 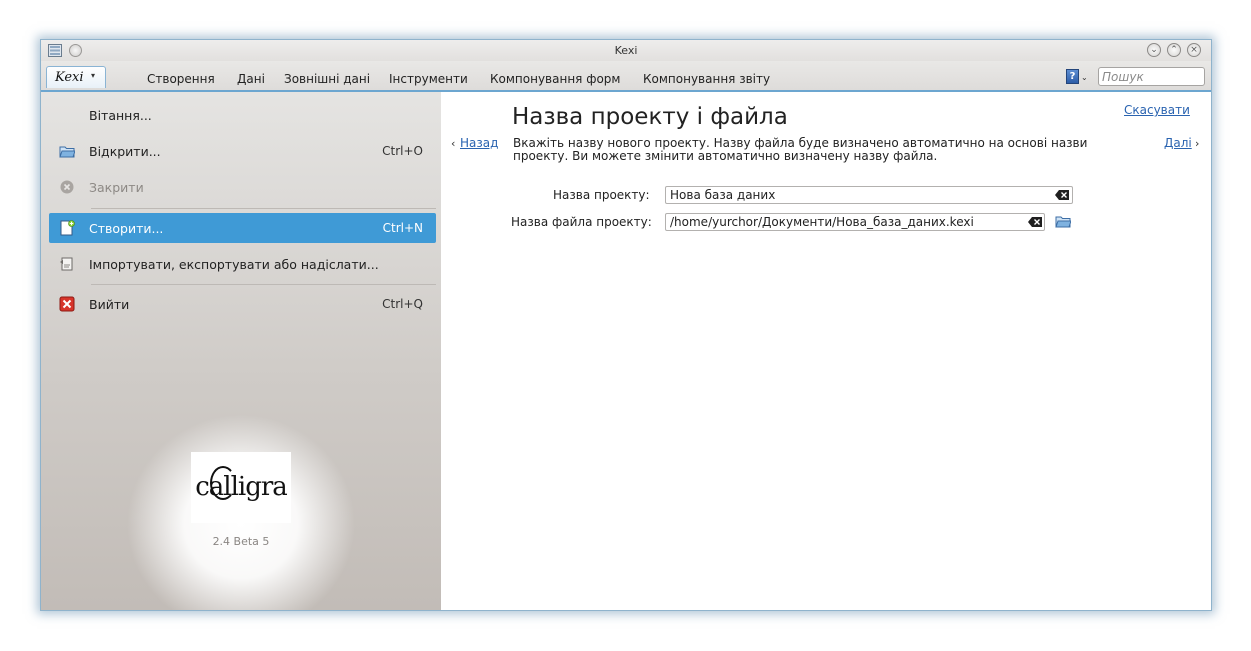 I want to click on kexi-logo: Kexi, so click(x=69, y=77).